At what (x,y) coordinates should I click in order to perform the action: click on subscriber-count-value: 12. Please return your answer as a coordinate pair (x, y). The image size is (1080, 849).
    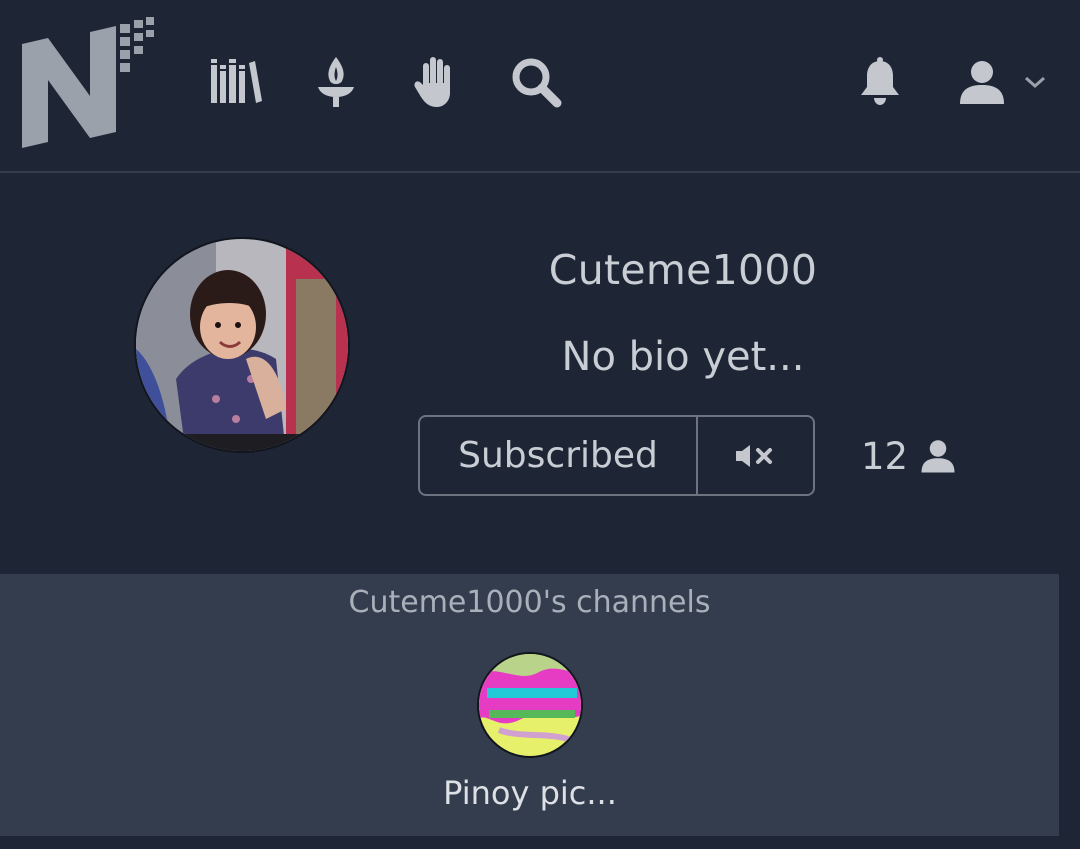
    Looking at the image, I should click on (885, 456).